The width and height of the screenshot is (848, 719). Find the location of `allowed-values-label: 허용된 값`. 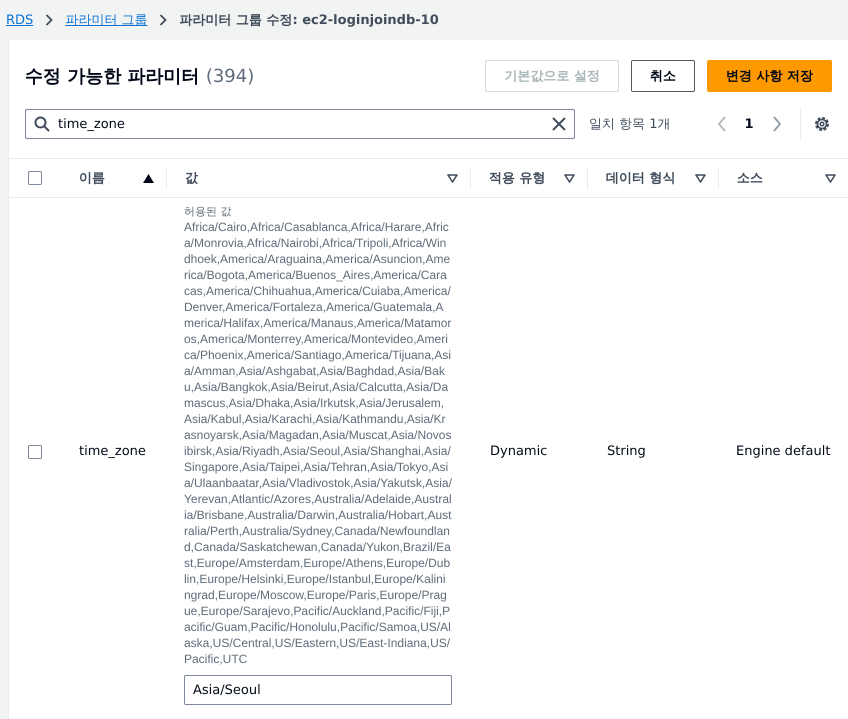

allowed-values-label: 허용된 값 is located at coordinates (208, 211).